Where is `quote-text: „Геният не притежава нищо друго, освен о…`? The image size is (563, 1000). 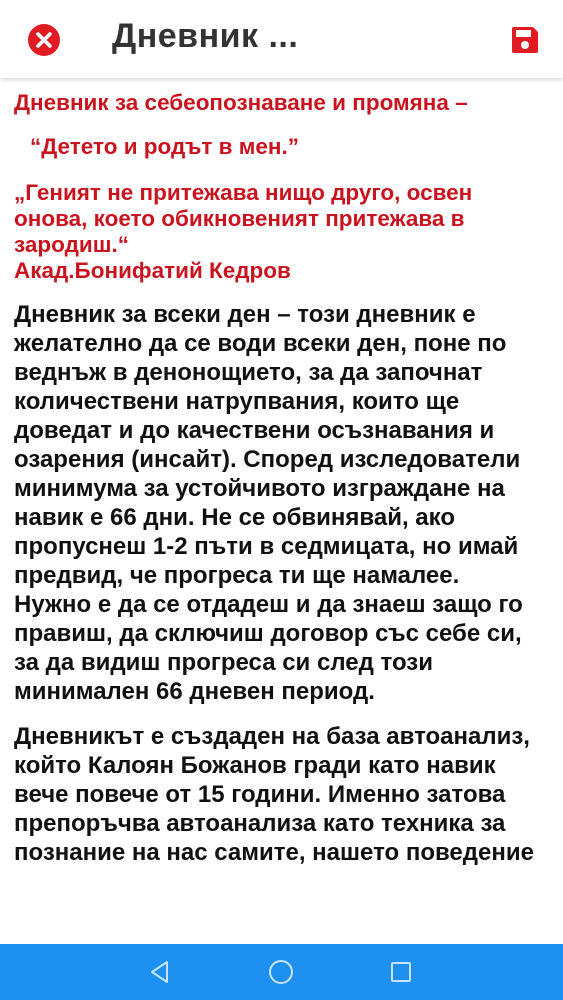 quote-text: „Геният не притежава нищо друго, освен о… is located at coordinates (243, 218).